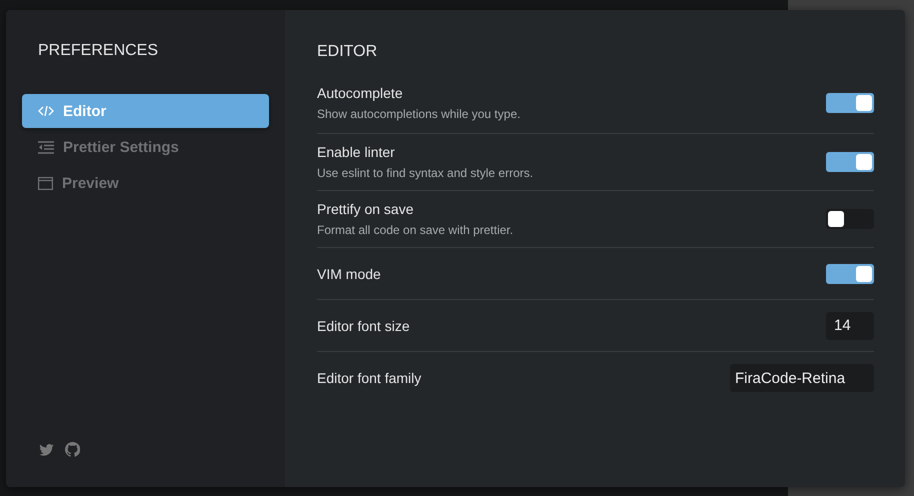  Describe the element at coordinates (802, 378) in the screenshot. I see `text-field: FiraCode-Retina` at that location.